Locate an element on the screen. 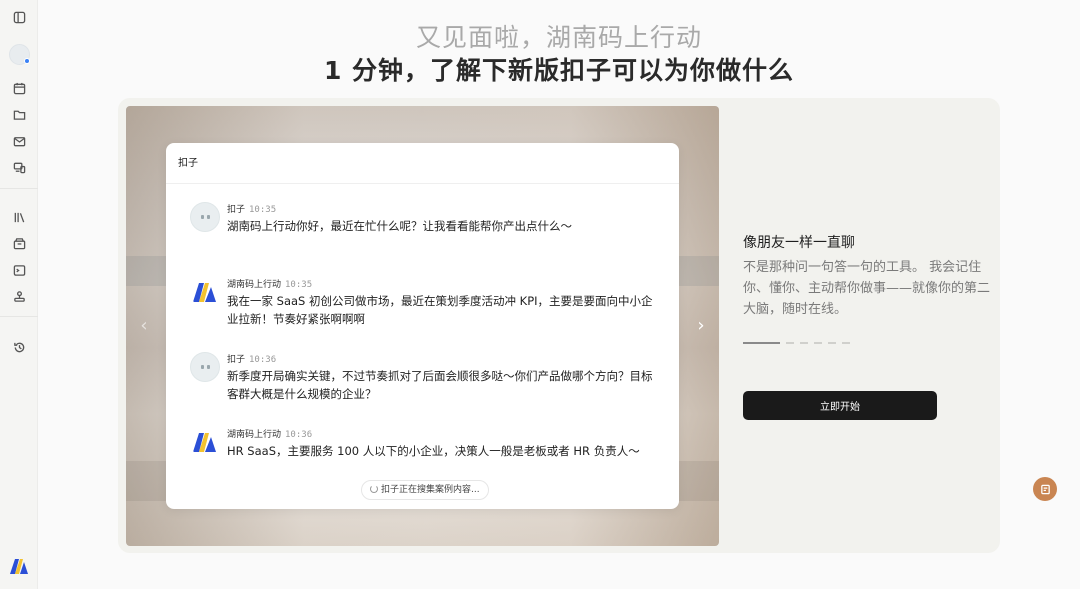 This screenshot has width=1080, height=589. next-slide-icon: › is located at coordinates (701, 326).